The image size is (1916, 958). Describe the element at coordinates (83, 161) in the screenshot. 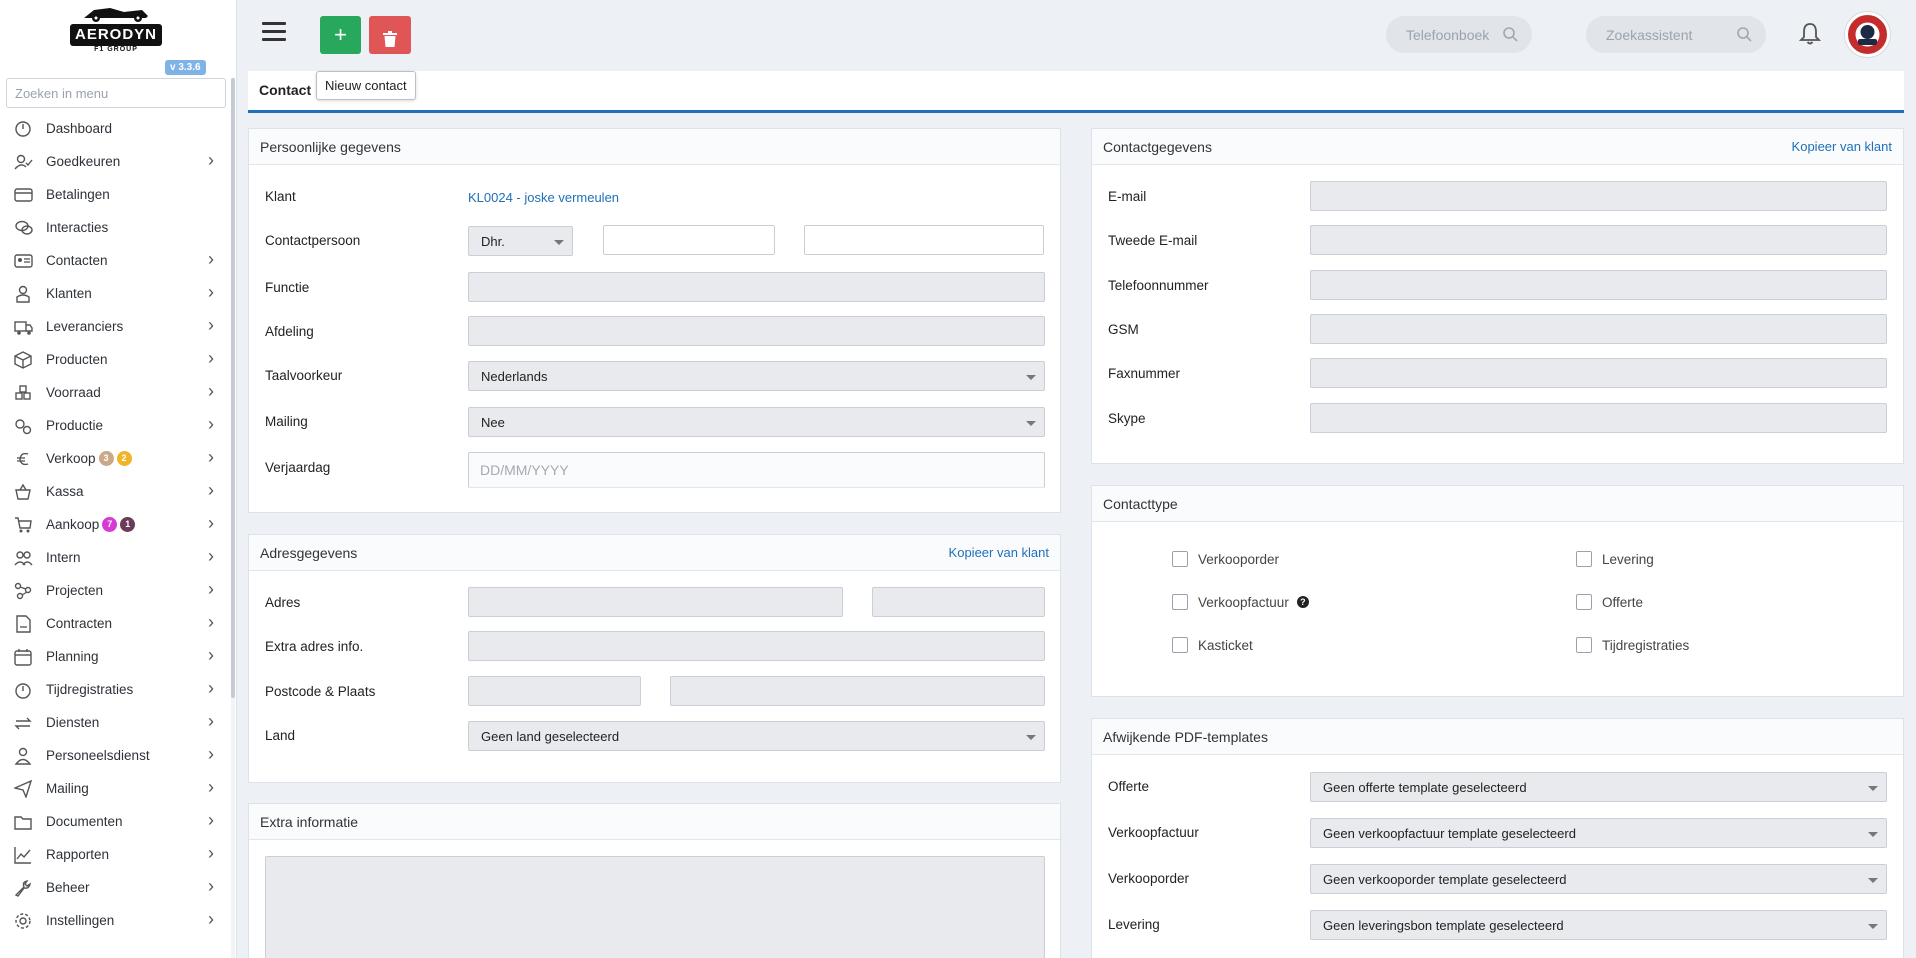

I see `sidebar-item-label: Goedkeuren` at that location.